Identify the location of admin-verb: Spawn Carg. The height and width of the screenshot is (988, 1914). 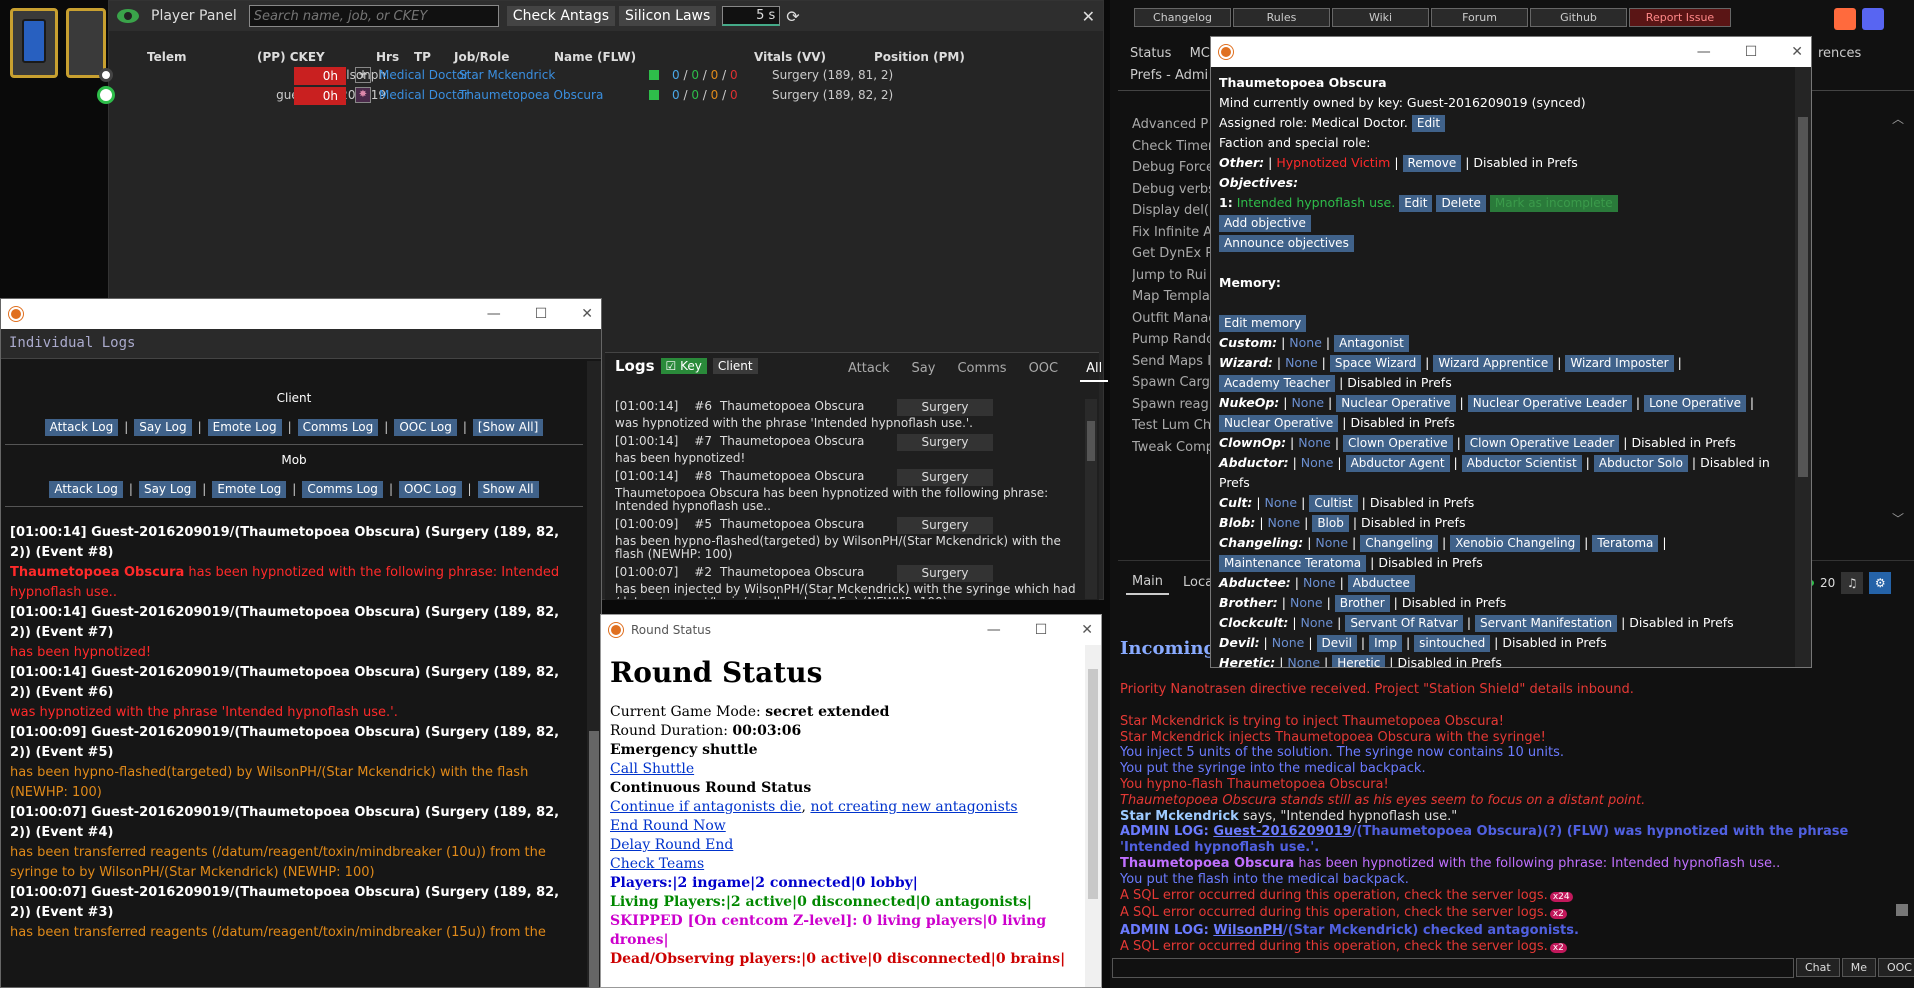
(1172, 383).